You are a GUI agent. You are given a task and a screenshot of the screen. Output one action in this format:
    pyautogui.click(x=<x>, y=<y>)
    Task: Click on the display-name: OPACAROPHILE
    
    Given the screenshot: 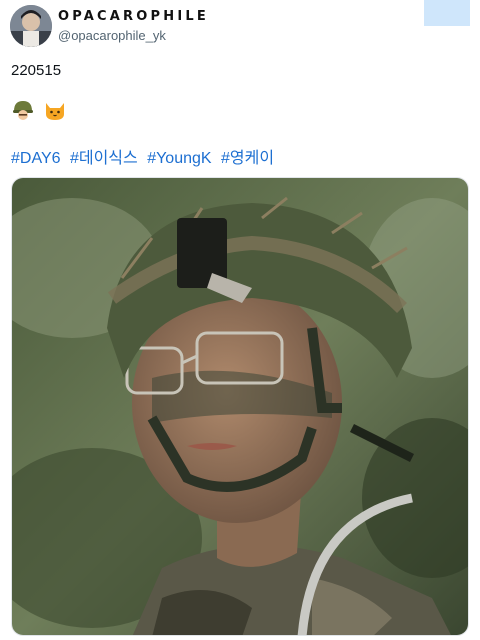 What is the action you would take?
    pyautogui.click(x=133, y=16)
    